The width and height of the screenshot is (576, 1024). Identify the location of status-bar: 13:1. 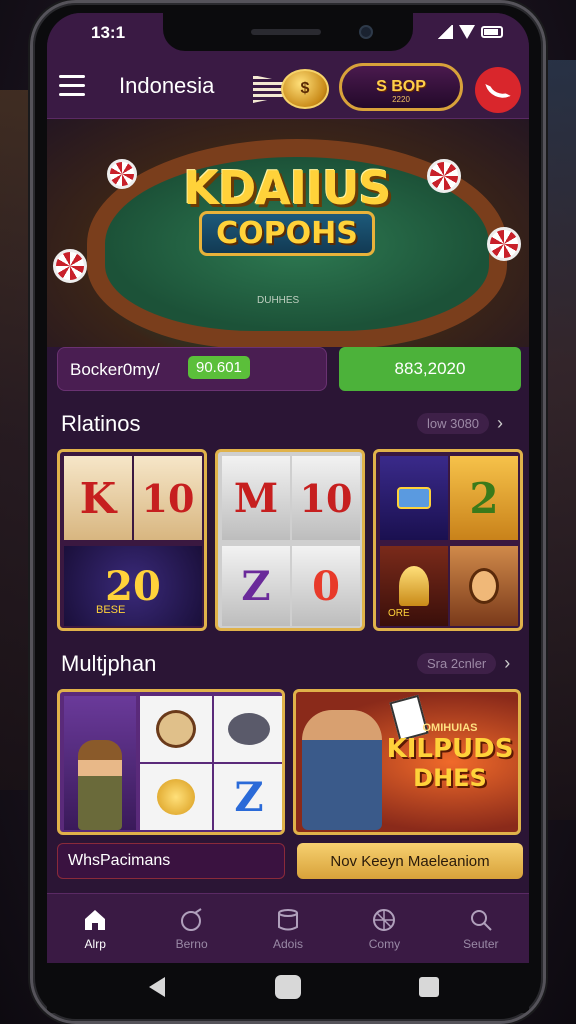
(288, 33).